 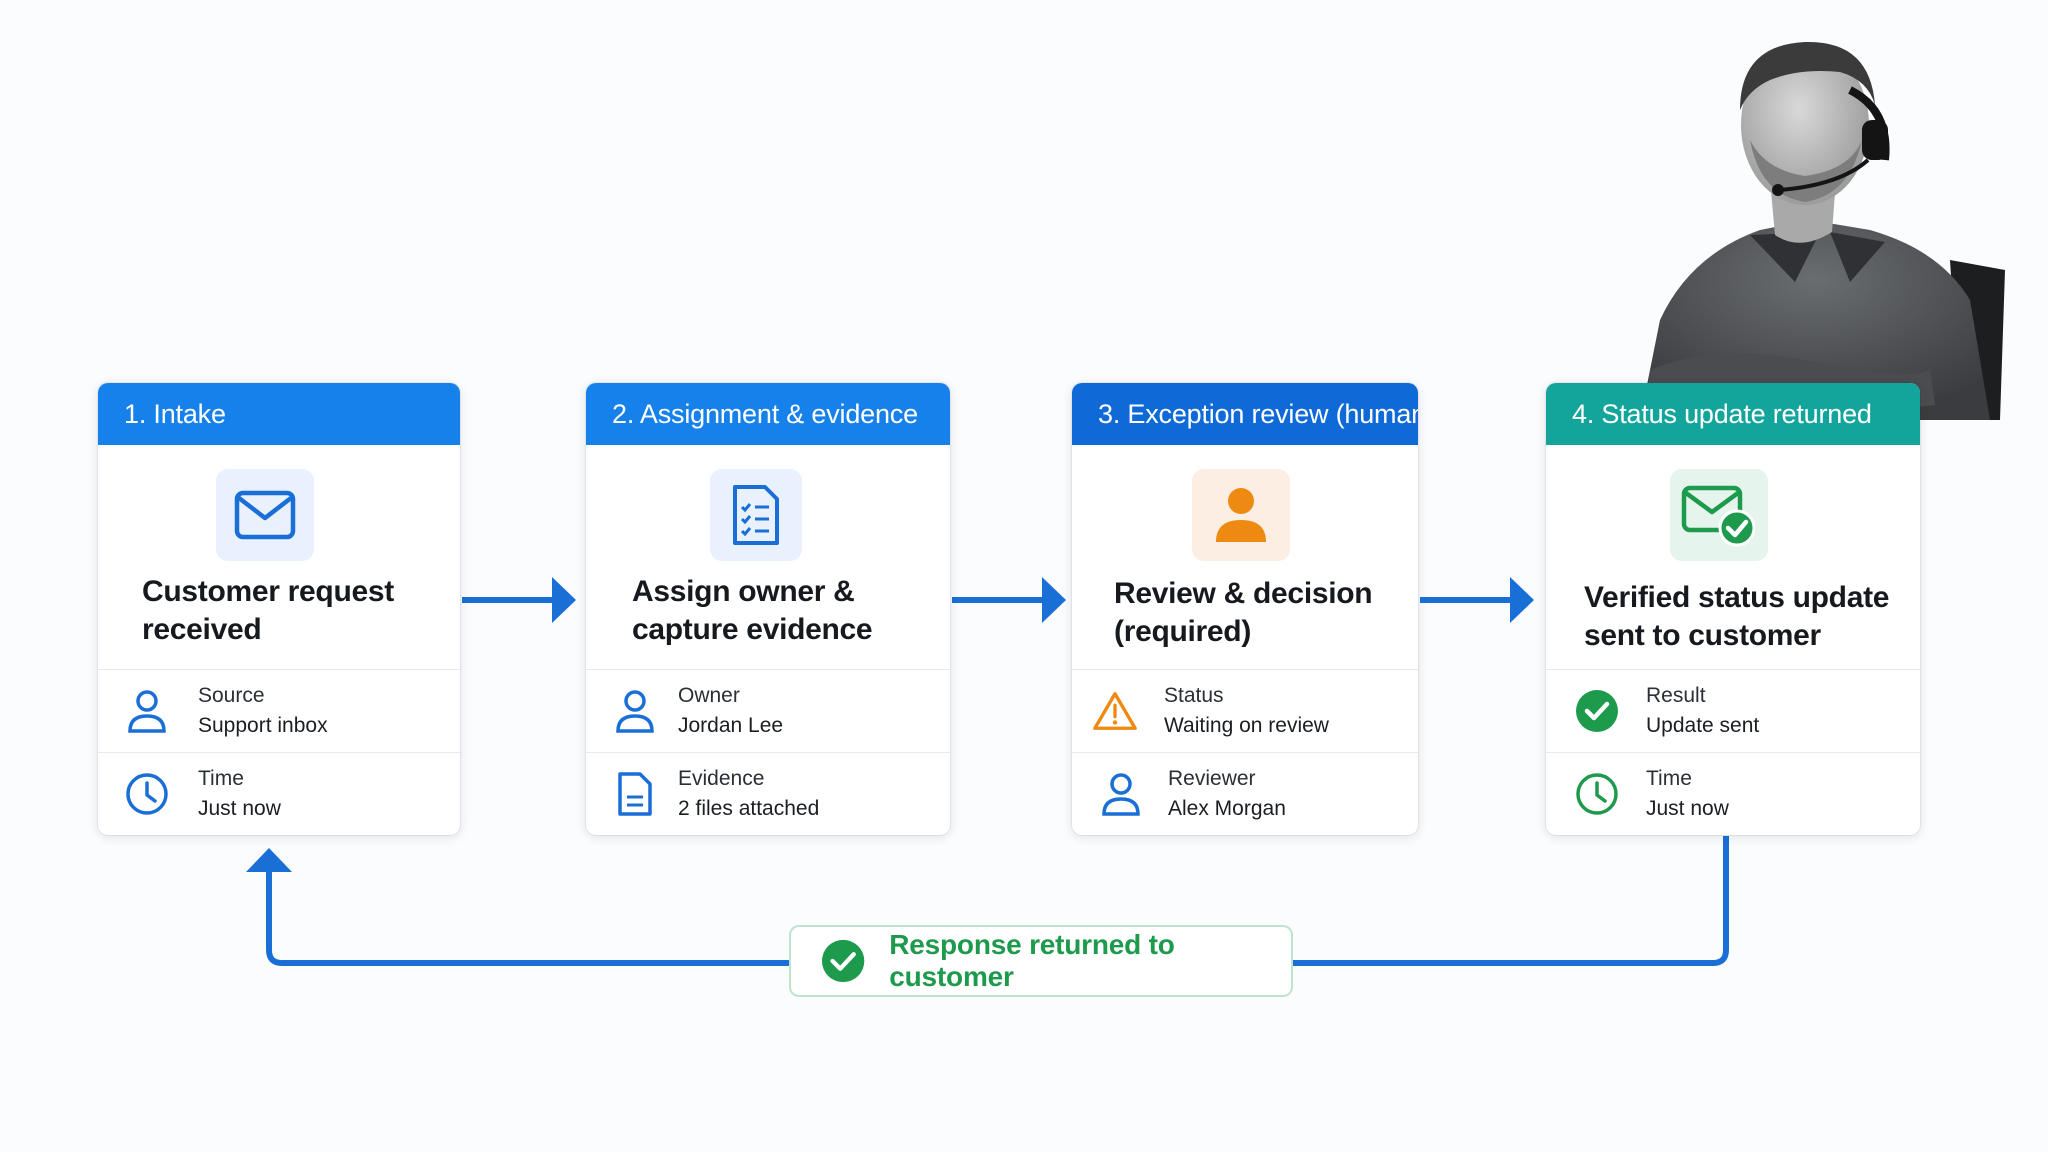 What do you see at coordinates (268, 610) in the screenshot?
I see `step-title: Customer request received` at bounding box center [268, 610].